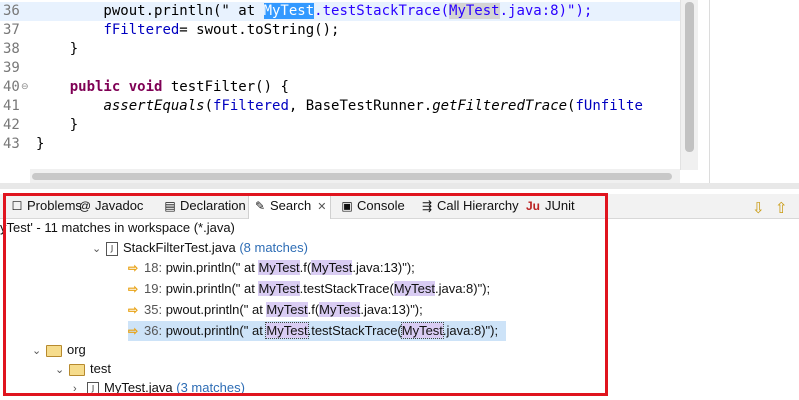  What do you see at coordinates (116, 87) in the screenshot?
I see `code-token: public void` at bounding box center [116, 87].